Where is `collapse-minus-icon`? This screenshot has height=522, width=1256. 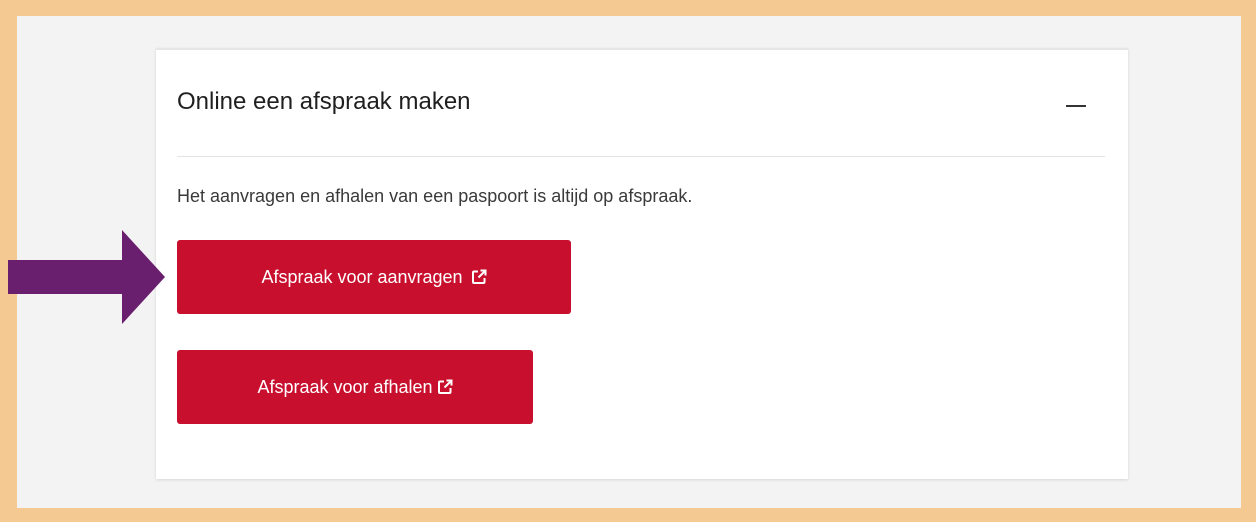 collapse-minus-icon is located at coordinates (1076, 104).